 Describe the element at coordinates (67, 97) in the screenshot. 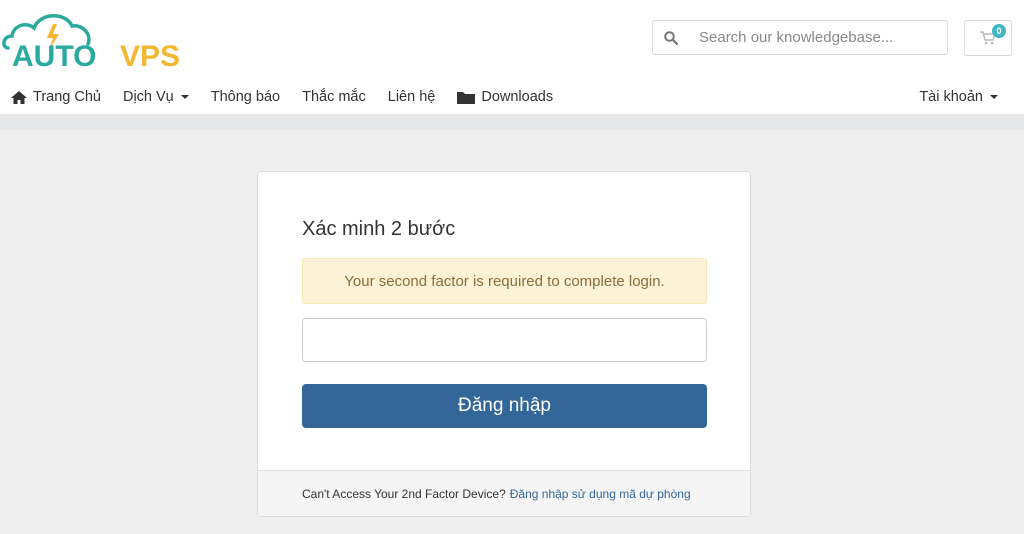

I see `nav-item-label: Trang Chủ` at that location.